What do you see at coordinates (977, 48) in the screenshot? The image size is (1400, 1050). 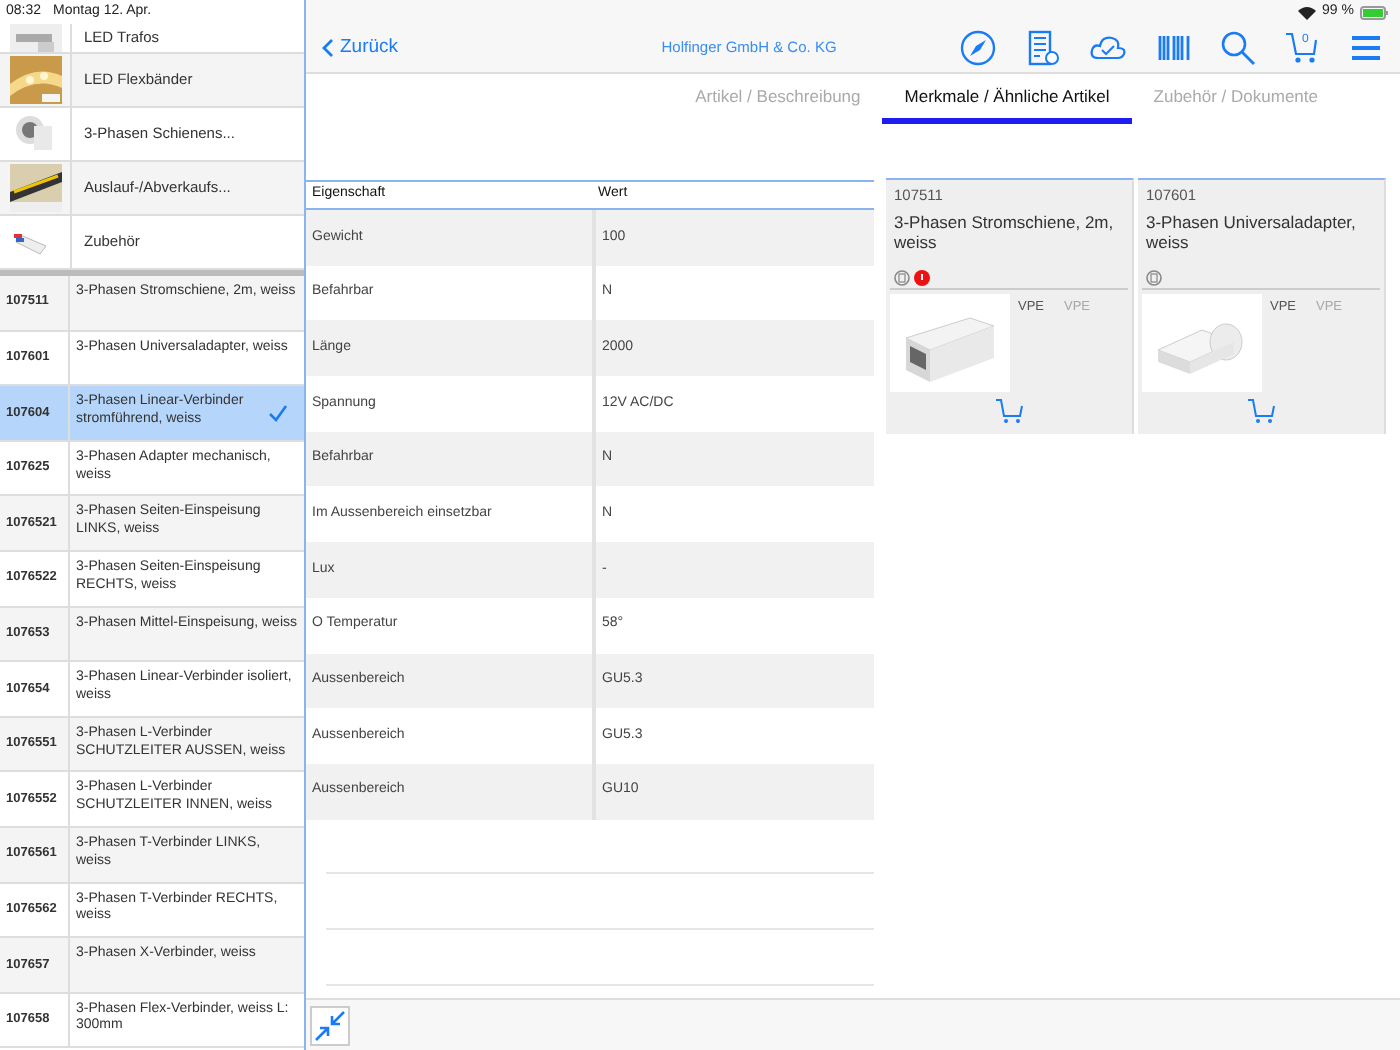 I see `compass-icon` at bounding box center [977, 48].